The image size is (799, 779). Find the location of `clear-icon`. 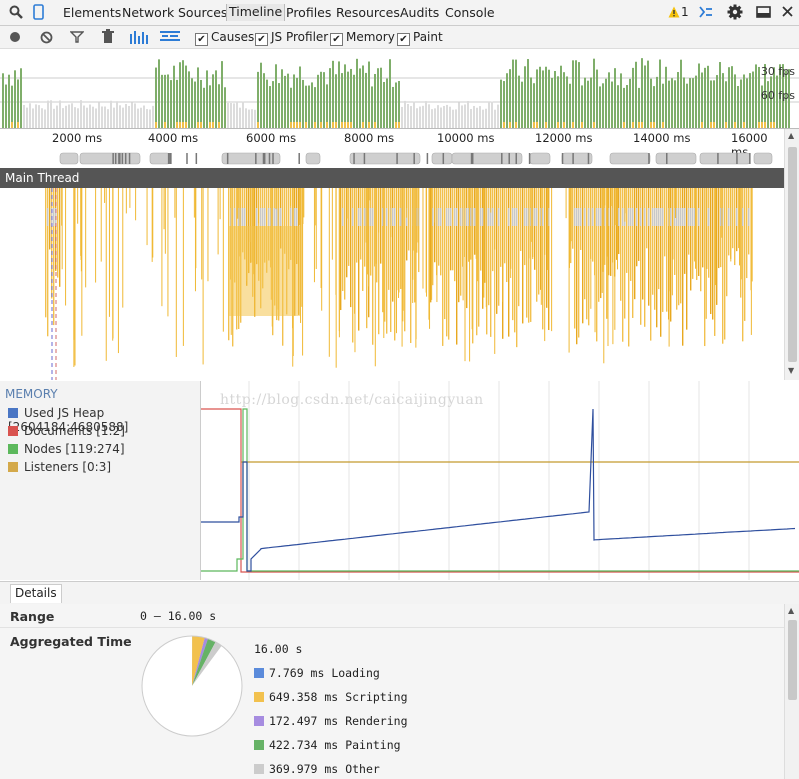

clear-icon is located at coordinates (46, 39).